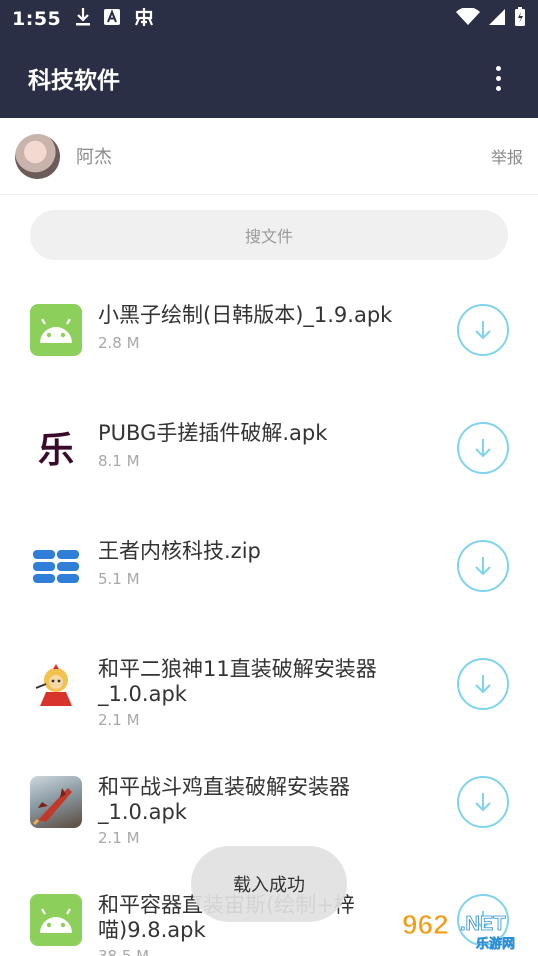 The image size is (538, 956). I want to click on file-name: 和平二狼神11直装破解安装器_1.0.apk, so click(237, 681).